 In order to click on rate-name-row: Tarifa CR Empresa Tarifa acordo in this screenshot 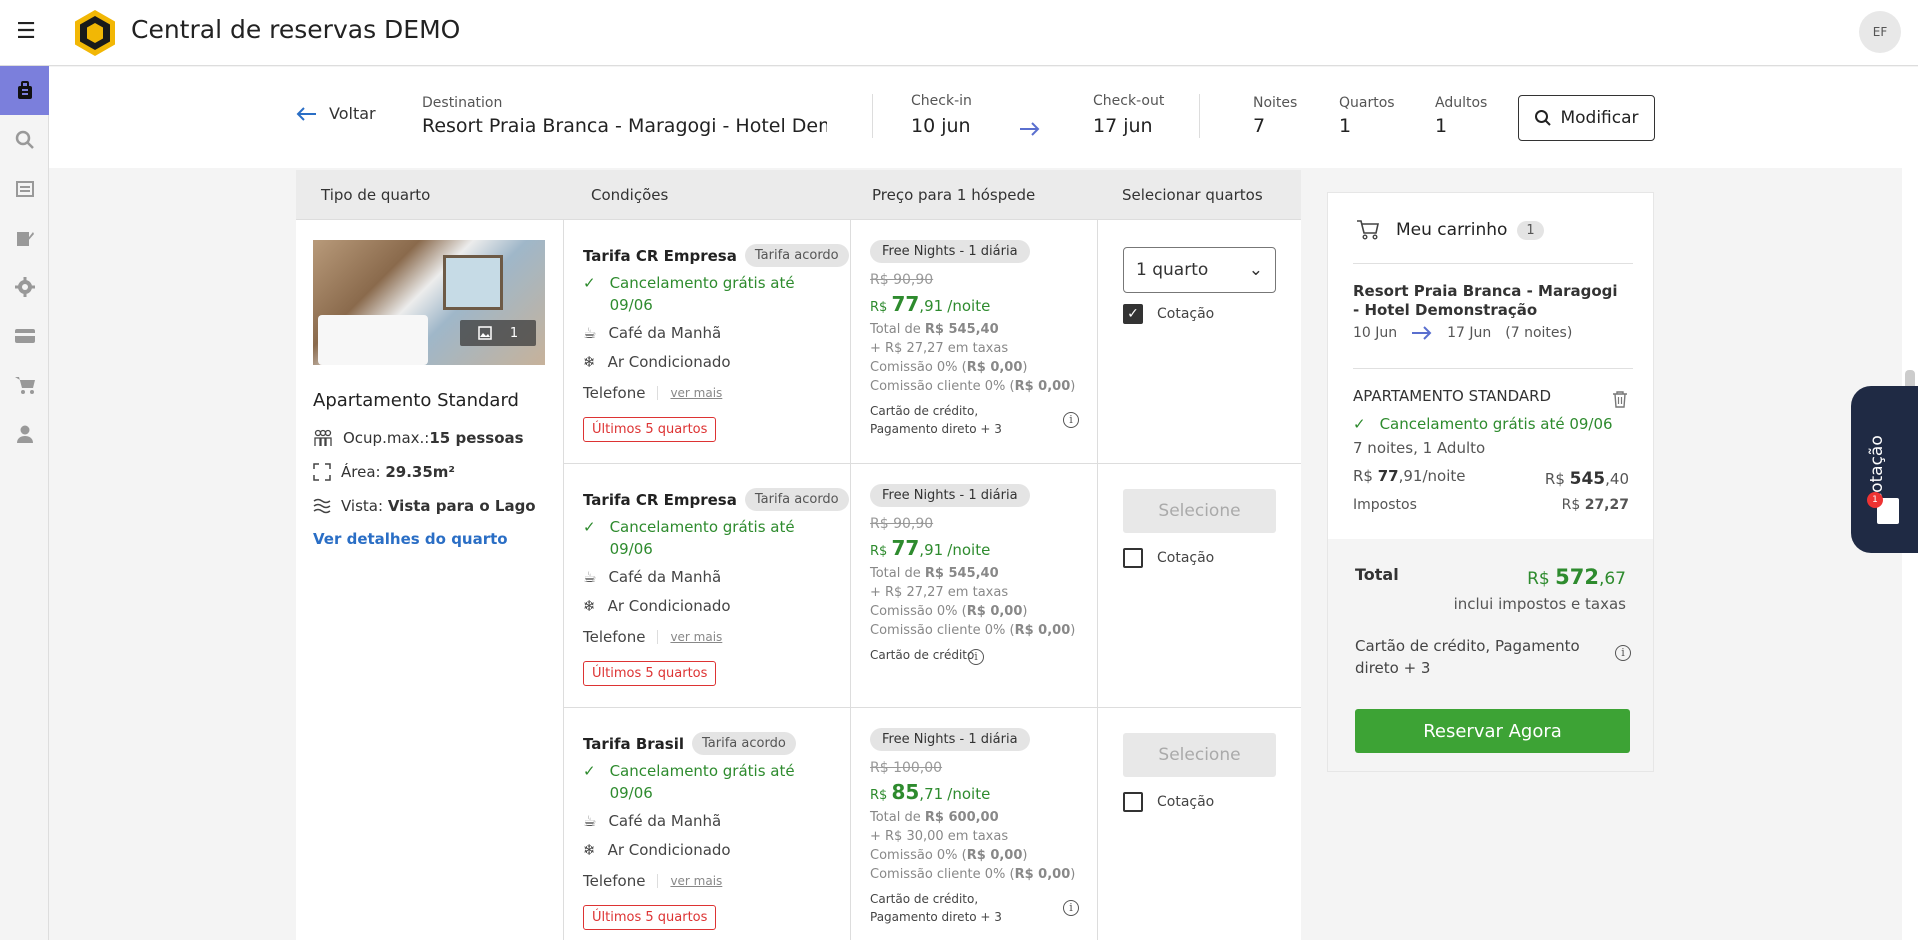, I will do `click(716, 255)`.